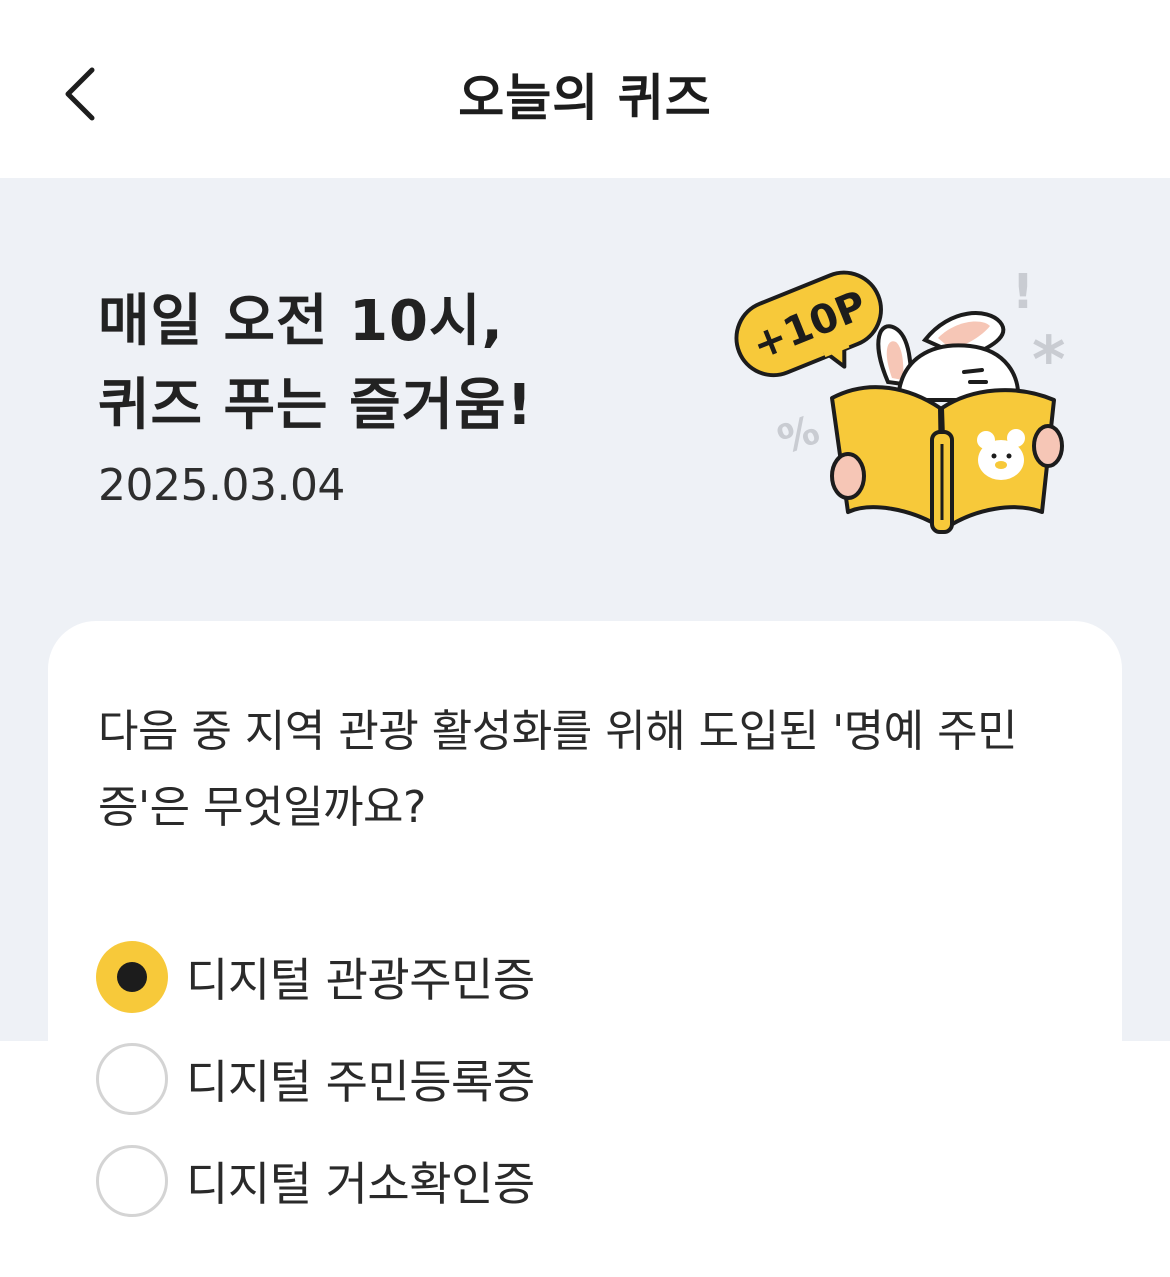 The image size is (1170, 1277). I want to click on answer-option-2: 디지털 주민등록증, so click(315, 1079).